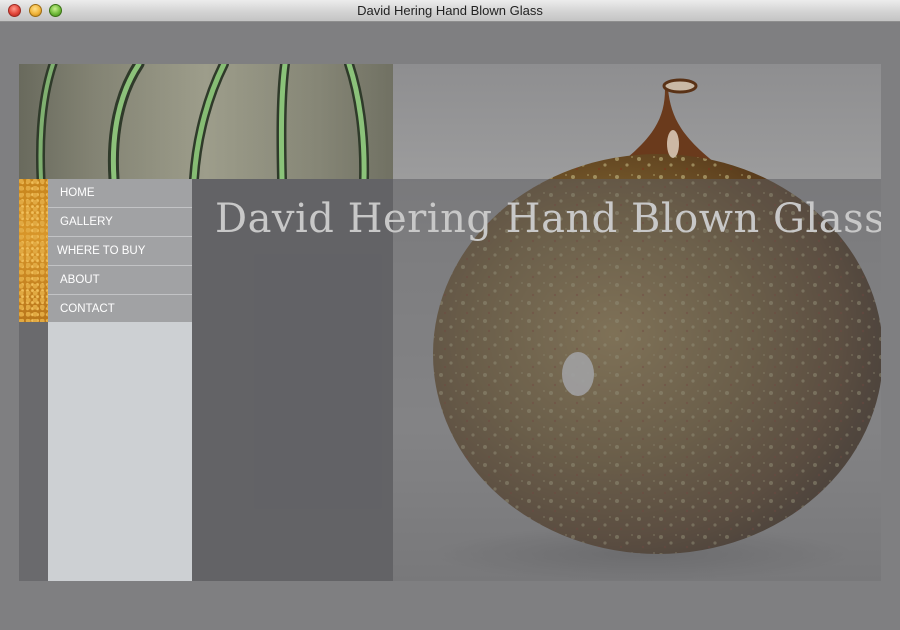 This screenshot has height=630, width=900. What do you see at coordinates (120, 193) in the screenshot?
I see `nav-item-home: HOME` at bounding box center [120, 193].